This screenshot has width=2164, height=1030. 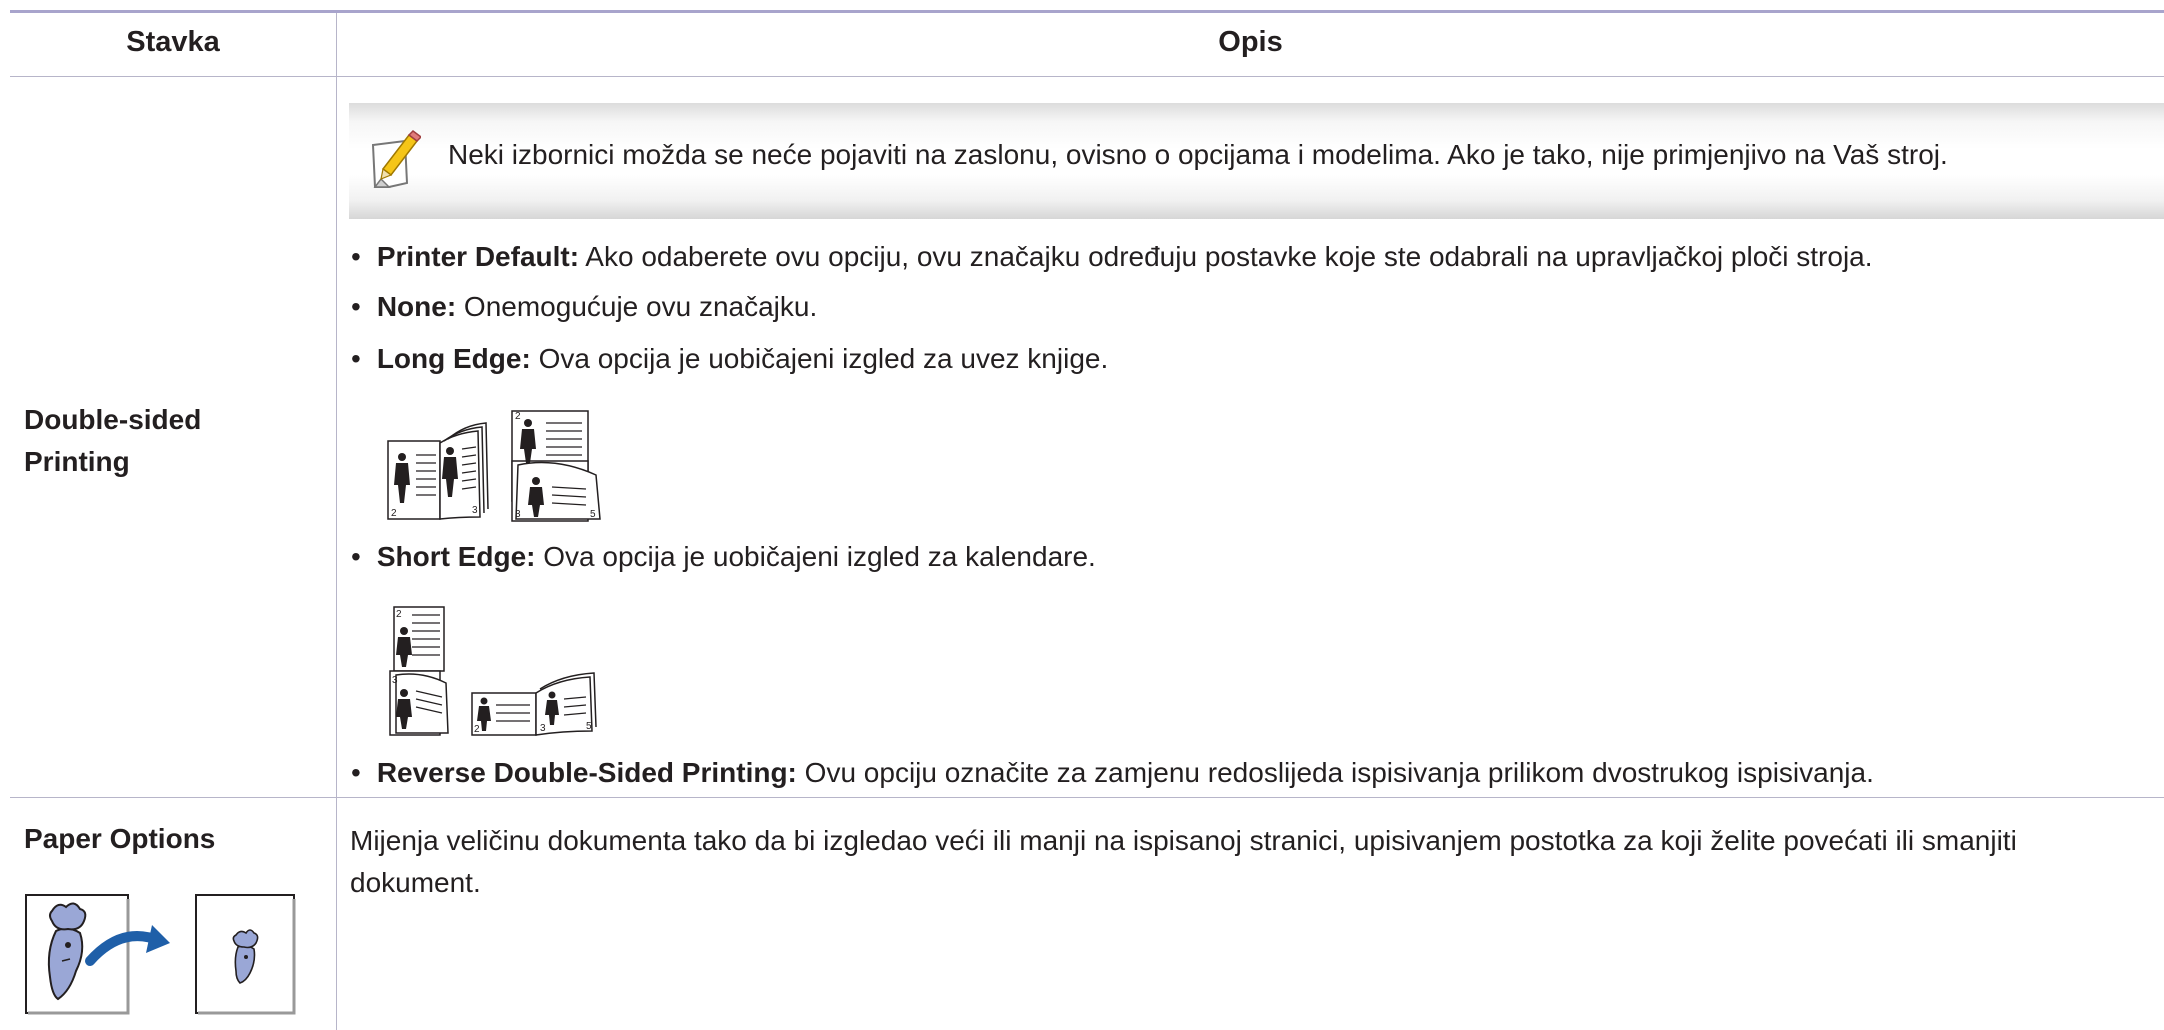 What do you see at coordinates (173, 42) in the screenshot?
I see `column-header-item: Stavka` at bounding box center [173, 42].